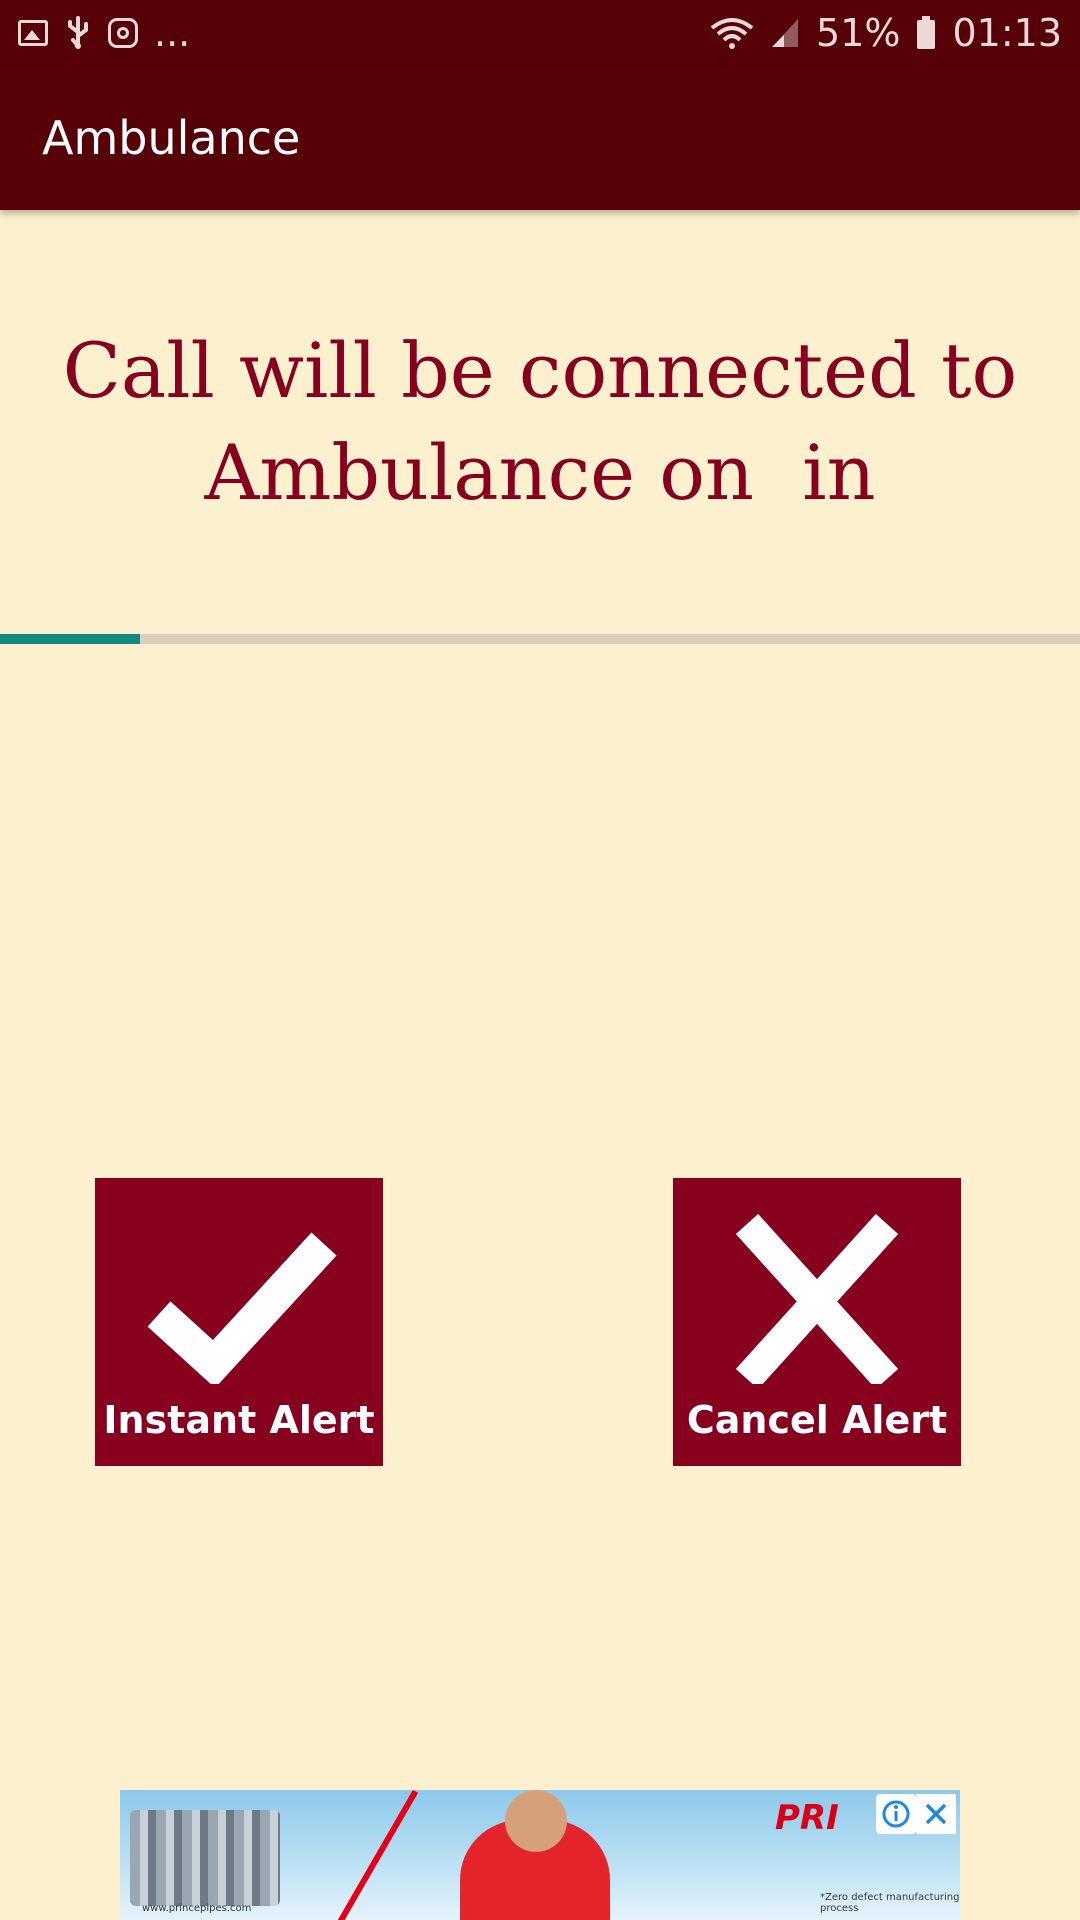 Image resolution: width=1080 pixels, height=1920 pixels. Describe the element at coordinates (807, 1818) in the screenshot. I see `ad-brand-logo: PRI` at that location.